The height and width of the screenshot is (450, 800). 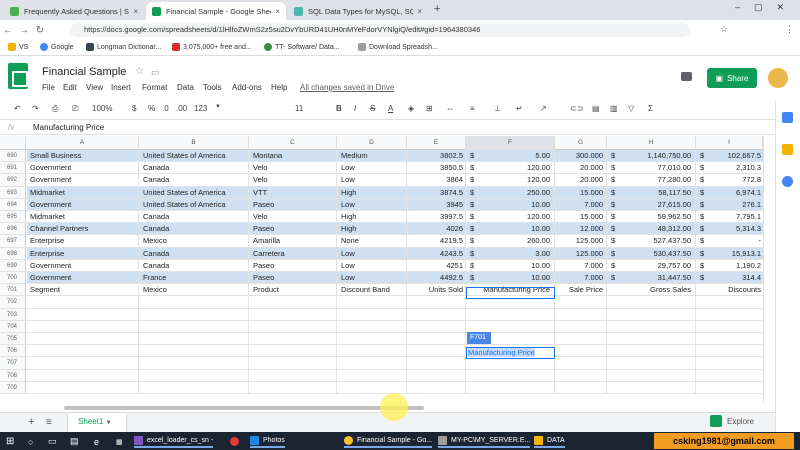 I want to click on table-cell: 1,140,750.00, so click(x=656, y=155).